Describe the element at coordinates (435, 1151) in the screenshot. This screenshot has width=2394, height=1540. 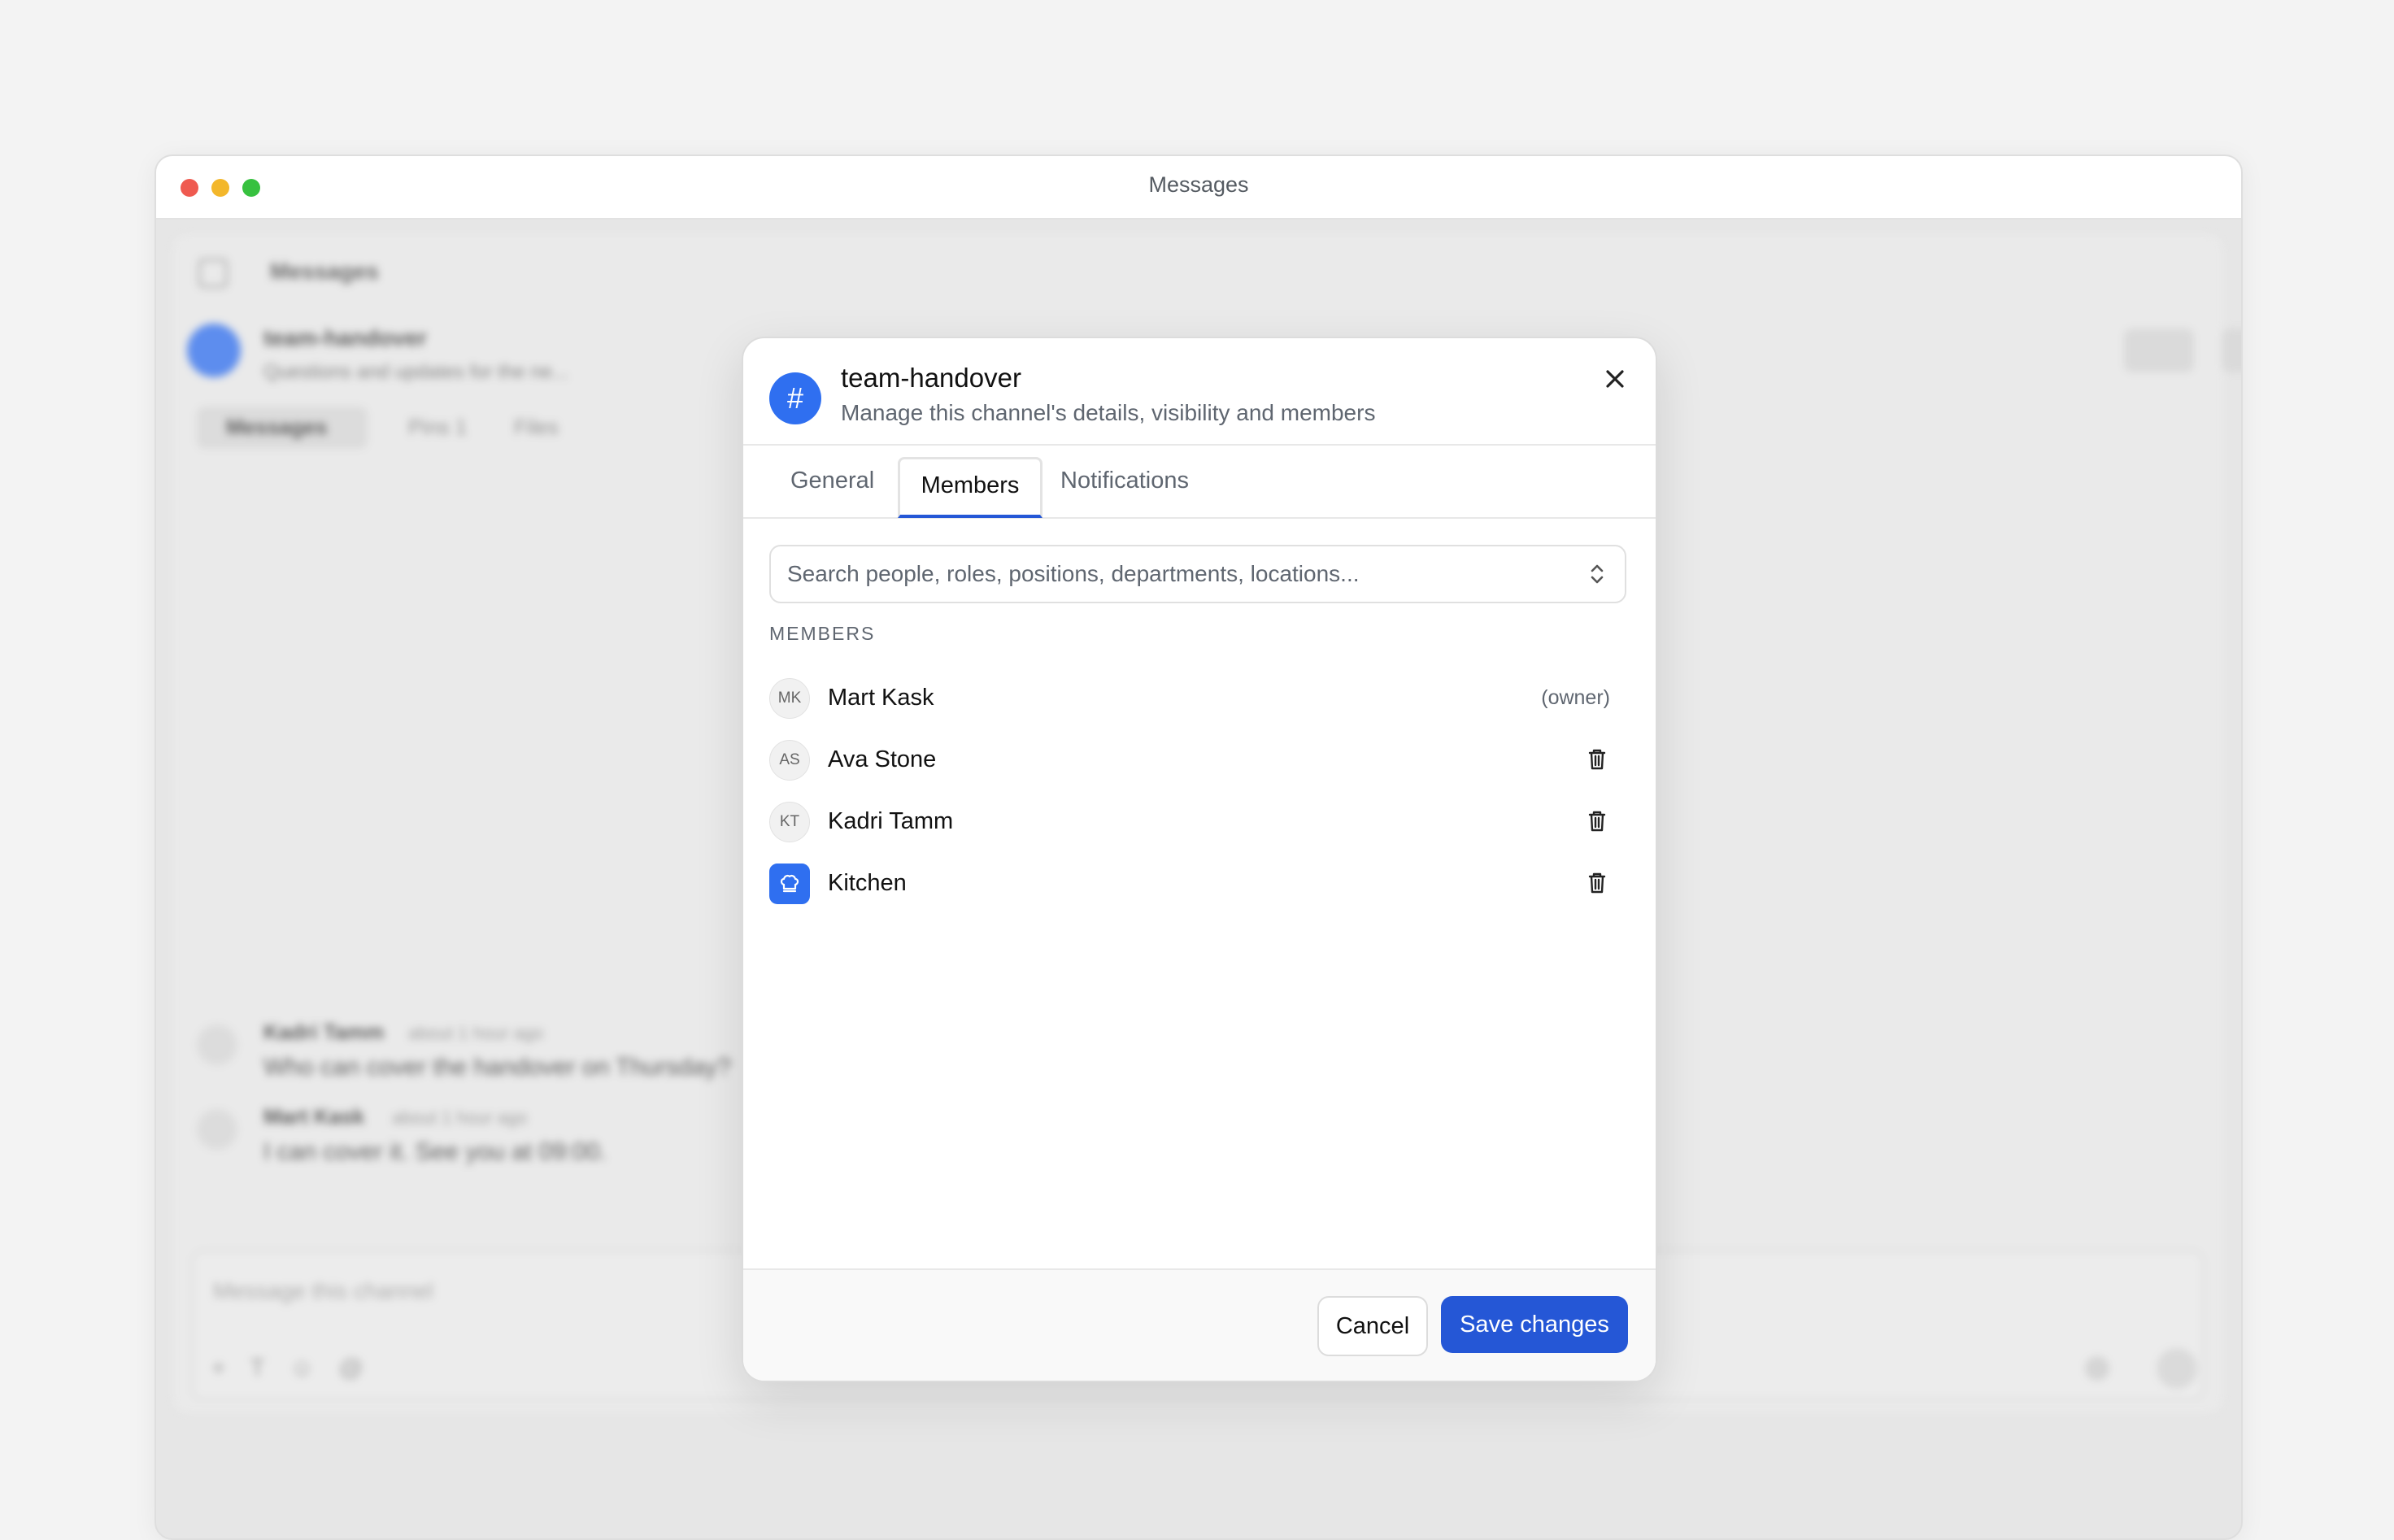
I see `message-text: I can cover it. See you at 09:00.` at that location.